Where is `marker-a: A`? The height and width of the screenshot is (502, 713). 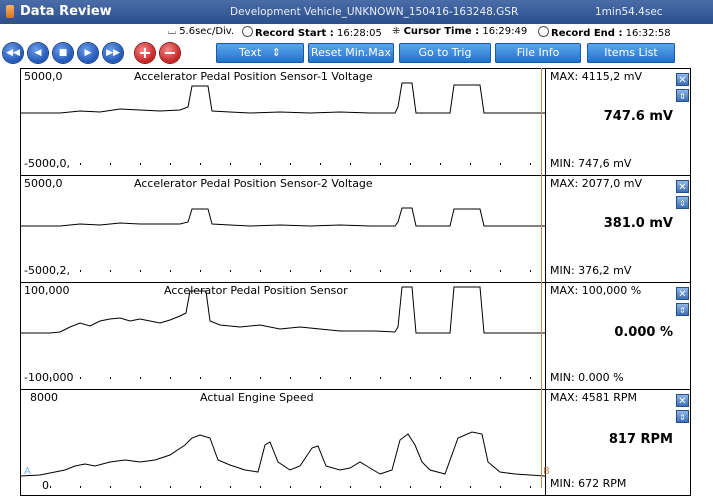 marker-a: A is located at coordinates (27, 471).